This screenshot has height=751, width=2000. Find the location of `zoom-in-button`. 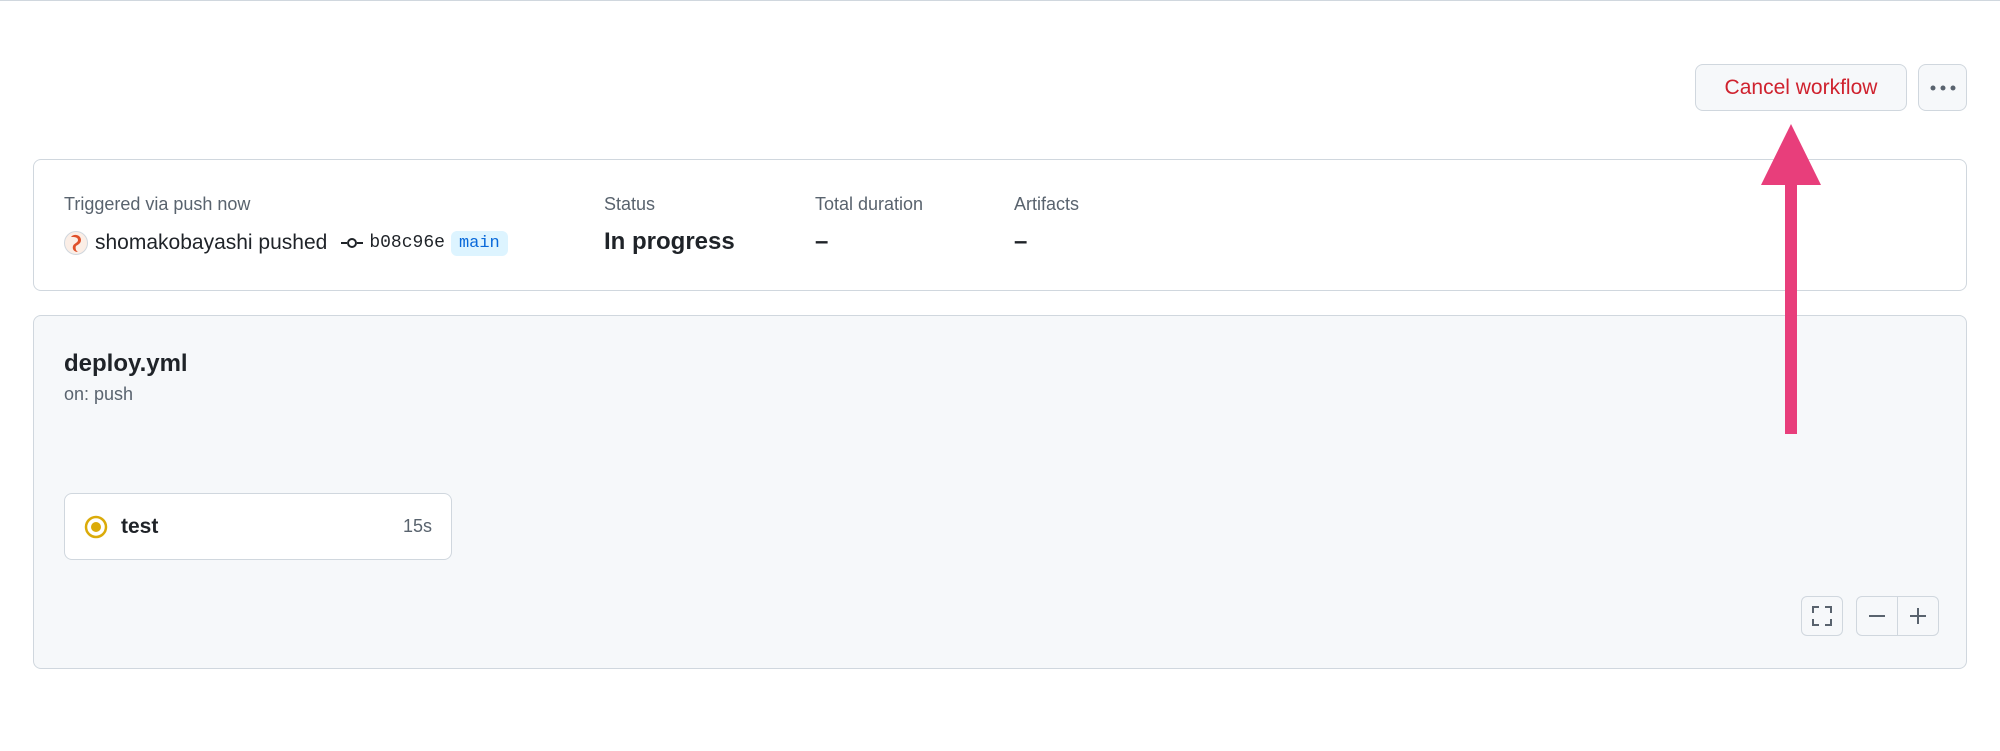

zoom-in-button is located at coordinates (1918, 616).